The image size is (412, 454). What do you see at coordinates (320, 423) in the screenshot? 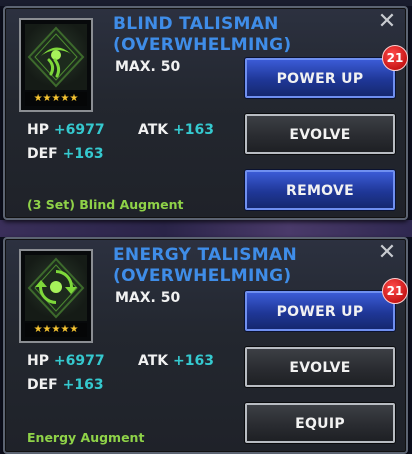
I see `equip-button: EQUIP` at bounding box center [320, 423].